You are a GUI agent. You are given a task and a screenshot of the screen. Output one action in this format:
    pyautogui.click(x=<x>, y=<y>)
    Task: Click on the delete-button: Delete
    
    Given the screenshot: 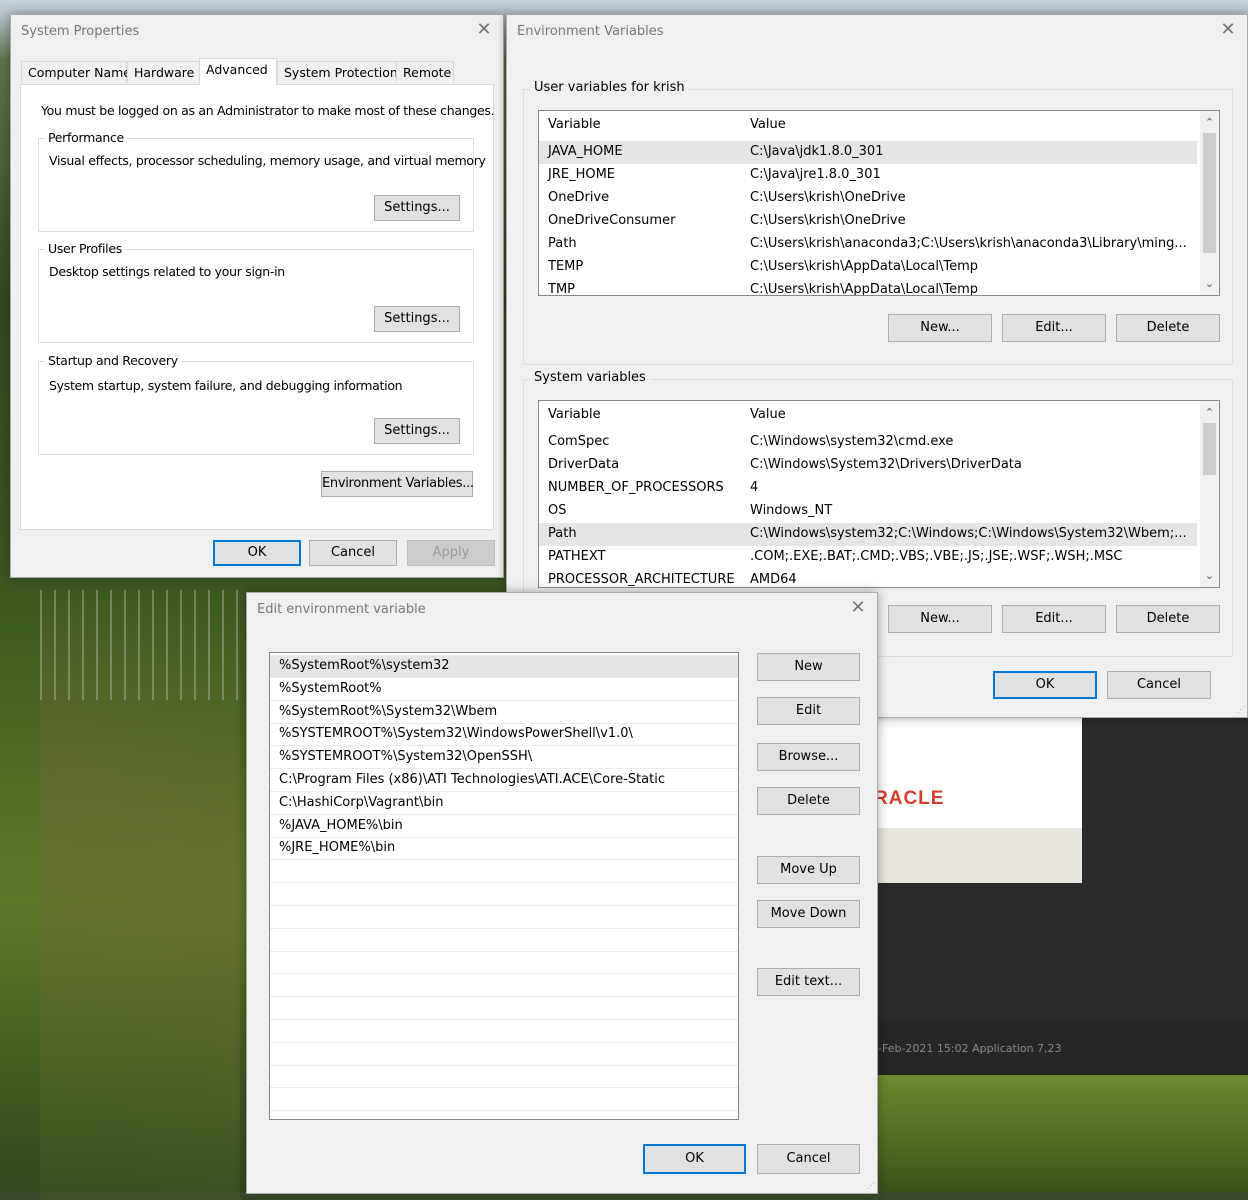 What is the action you would take?
    pyautogui.click(x=808, y=801)
    